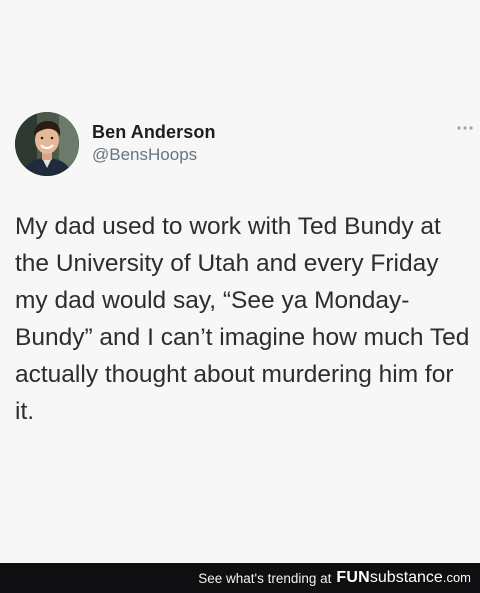 The image size is (480, 593). What do you see at coordinates (456, 577) in the screenshot?
I see `brand-tld: .com` at bounding box center [456, 577].